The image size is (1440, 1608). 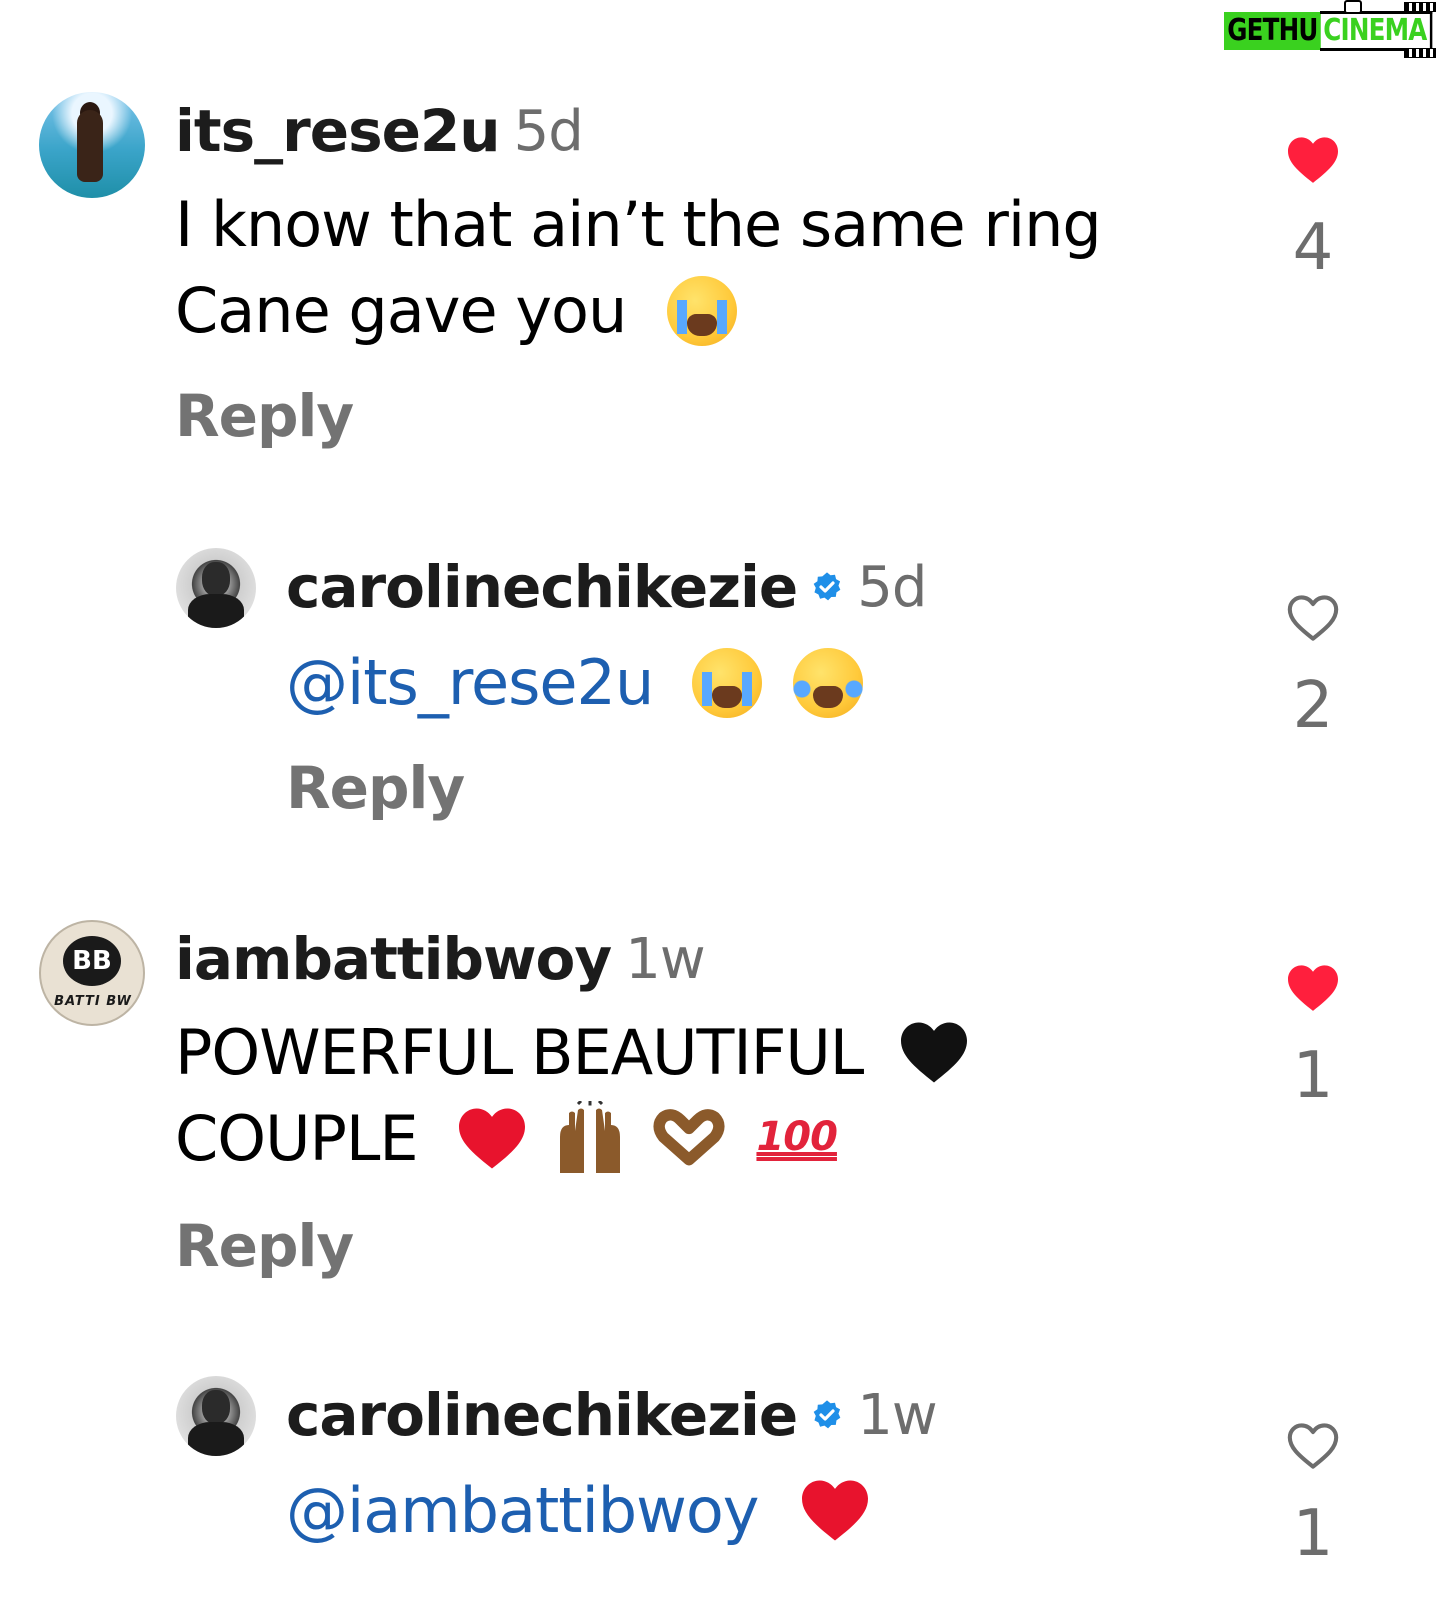 I want to click on avatar: BB BATTI BW, so click(x=92, y=973).